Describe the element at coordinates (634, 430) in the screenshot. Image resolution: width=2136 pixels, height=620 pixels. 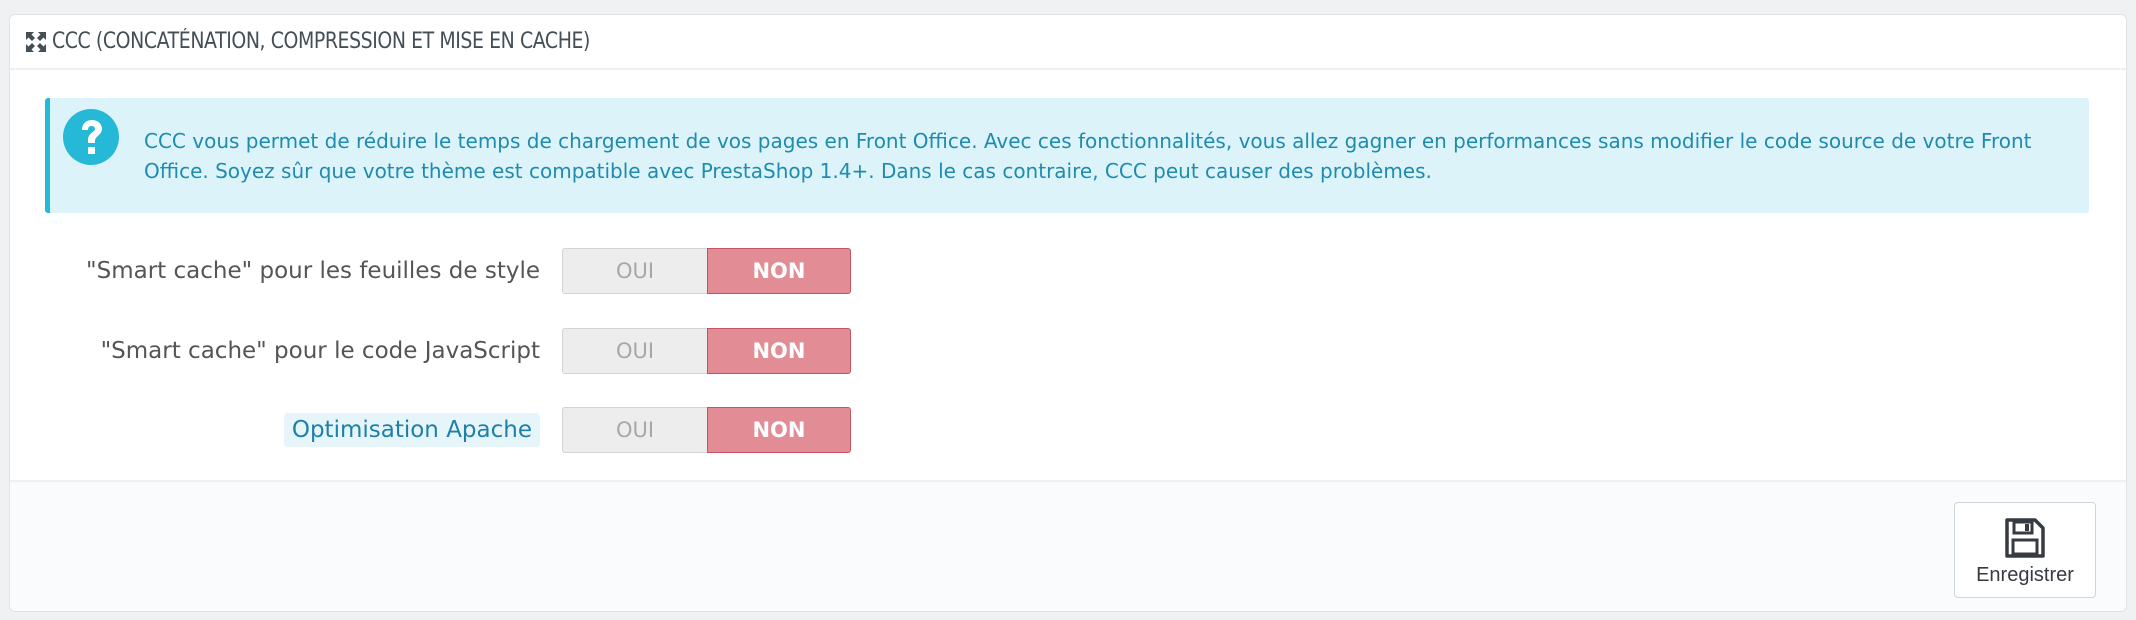
I see `apache-yes-option: OUI` at that location.